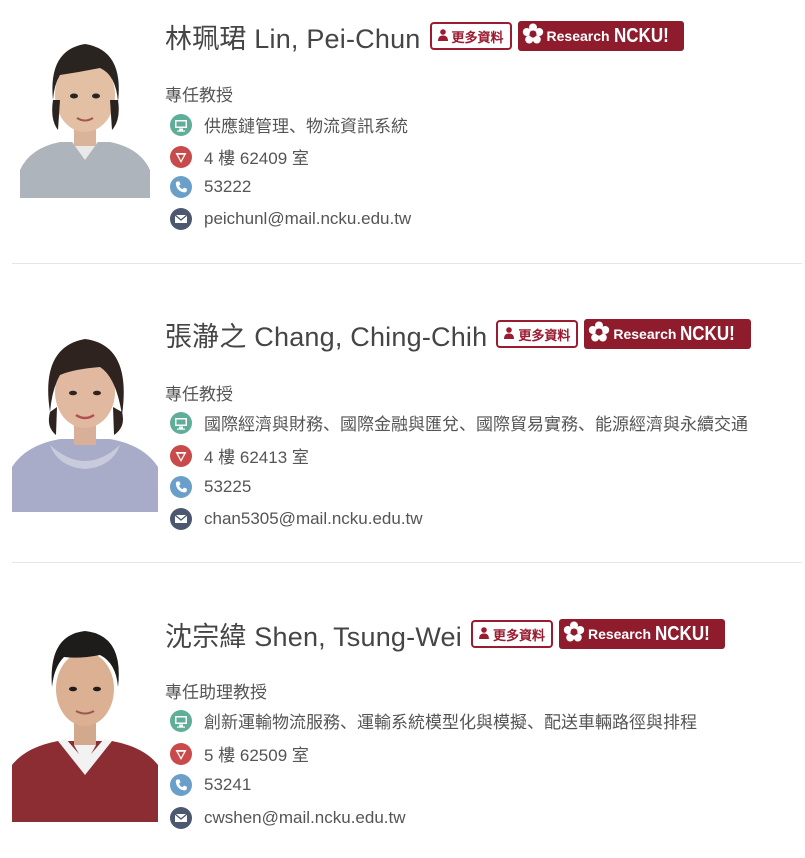 Image resolution: width=805 pixels, height=858 pixels. Describe the element at coordinates (256, 457) in the screenshot. I see `office-text: 4 樓 62413 室` at that location.